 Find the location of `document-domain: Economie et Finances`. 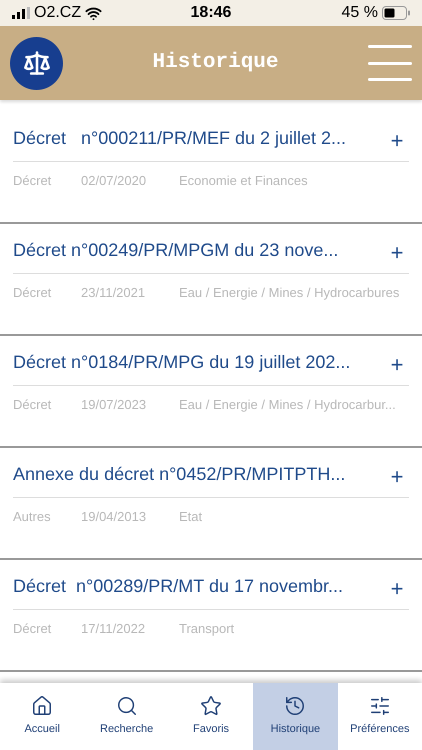

document-domain: Economie et Finances is located at coordinates (243, 181).